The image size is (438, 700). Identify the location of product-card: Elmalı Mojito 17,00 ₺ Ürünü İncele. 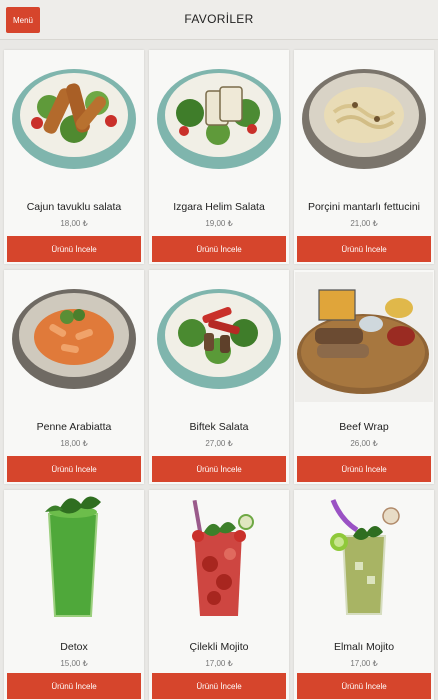
(364, 595).